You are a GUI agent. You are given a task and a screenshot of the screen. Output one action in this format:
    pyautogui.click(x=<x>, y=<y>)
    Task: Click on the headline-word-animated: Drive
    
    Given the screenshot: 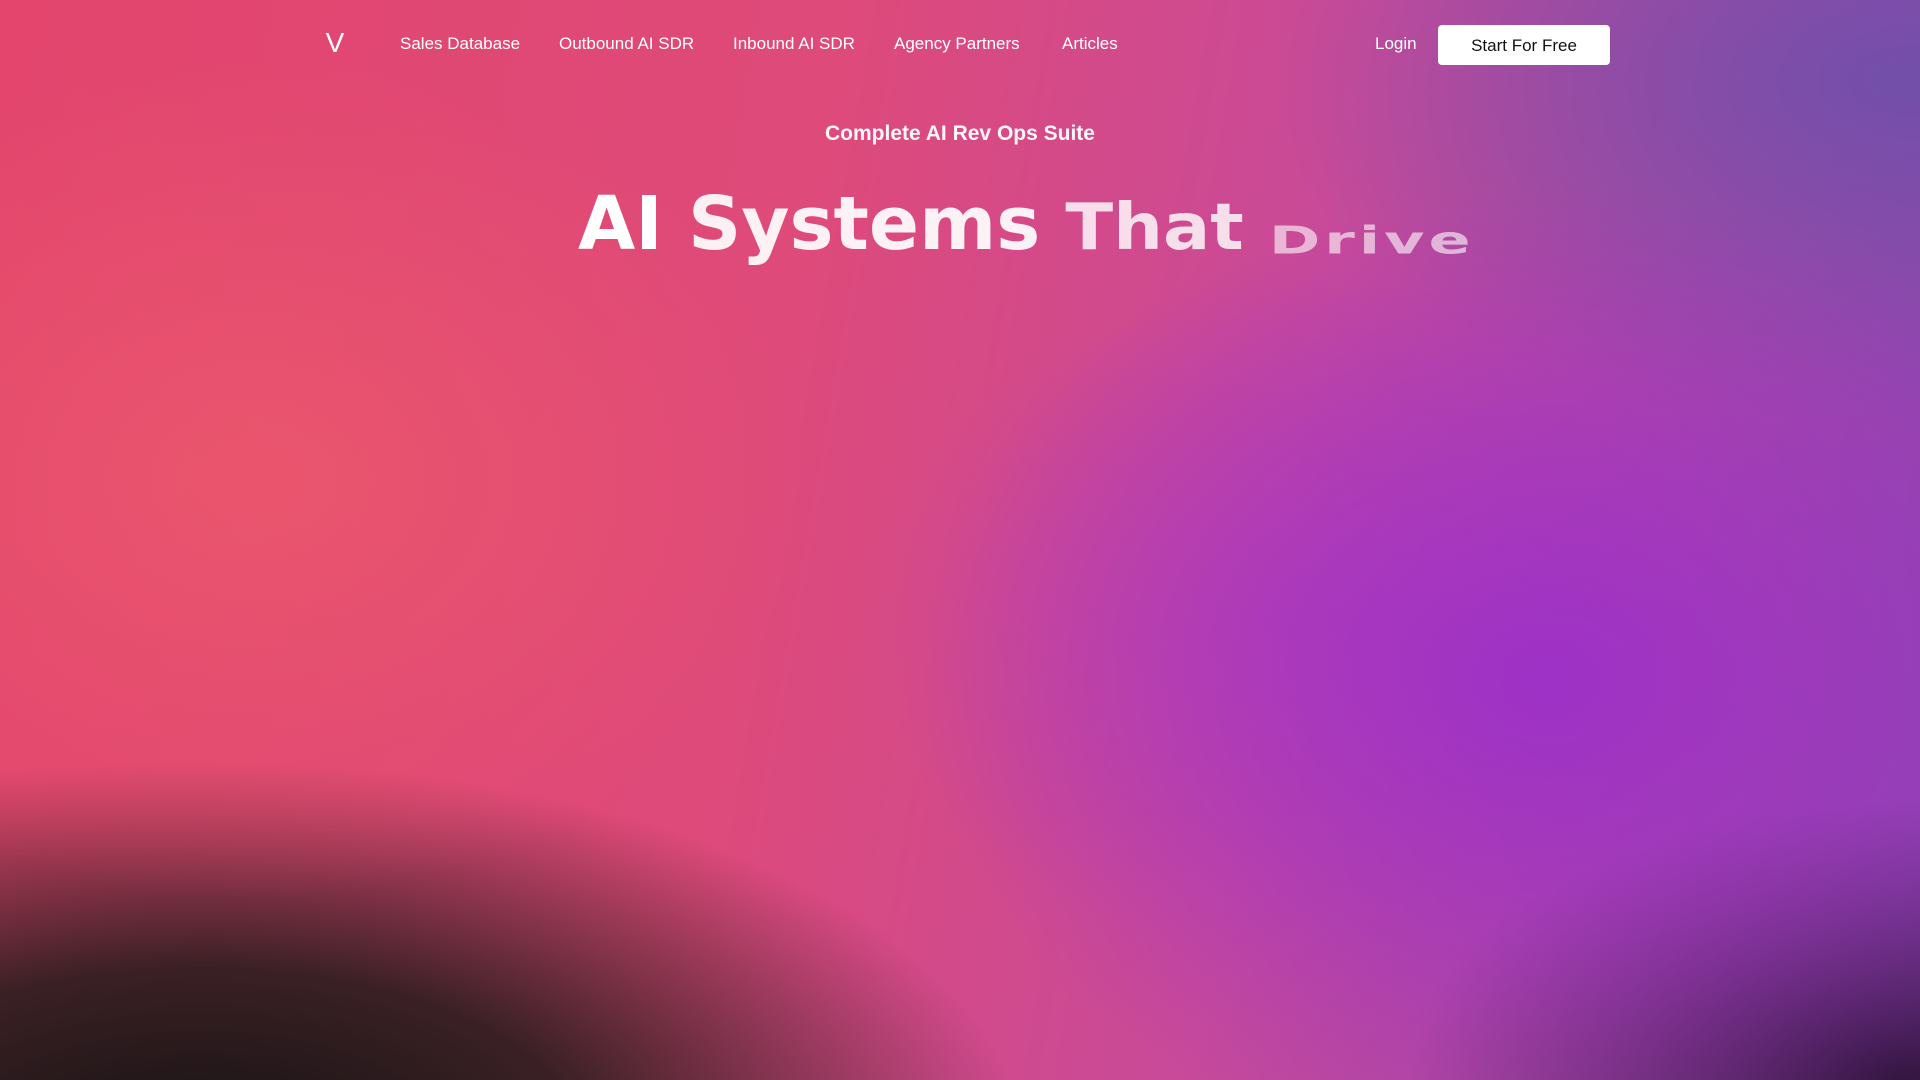 What is the action you would take?
    pyautogui.click(x=1371, y=240)
    